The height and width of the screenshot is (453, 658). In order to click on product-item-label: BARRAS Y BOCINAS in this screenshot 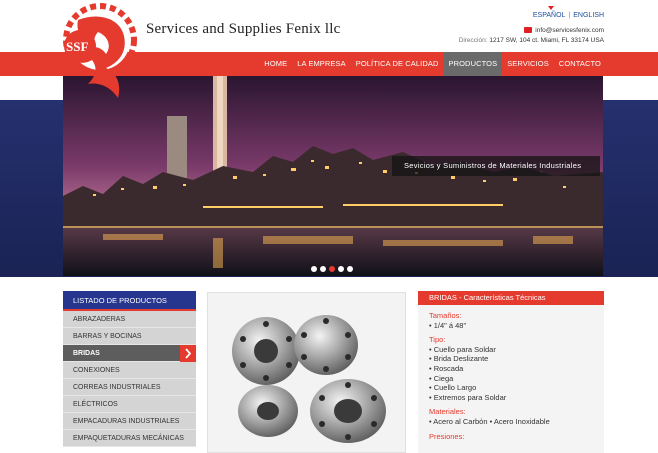, I will do `click(107, 336)`.